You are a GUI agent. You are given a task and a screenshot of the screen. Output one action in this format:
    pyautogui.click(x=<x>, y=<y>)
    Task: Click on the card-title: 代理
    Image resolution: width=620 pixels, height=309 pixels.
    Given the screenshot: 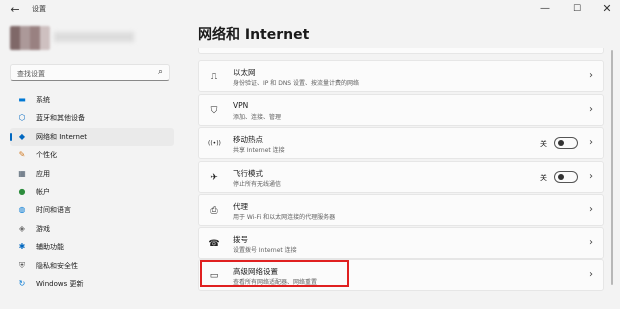 What is the action you would take?
    pyautogui.click(x=240, y=206)
    